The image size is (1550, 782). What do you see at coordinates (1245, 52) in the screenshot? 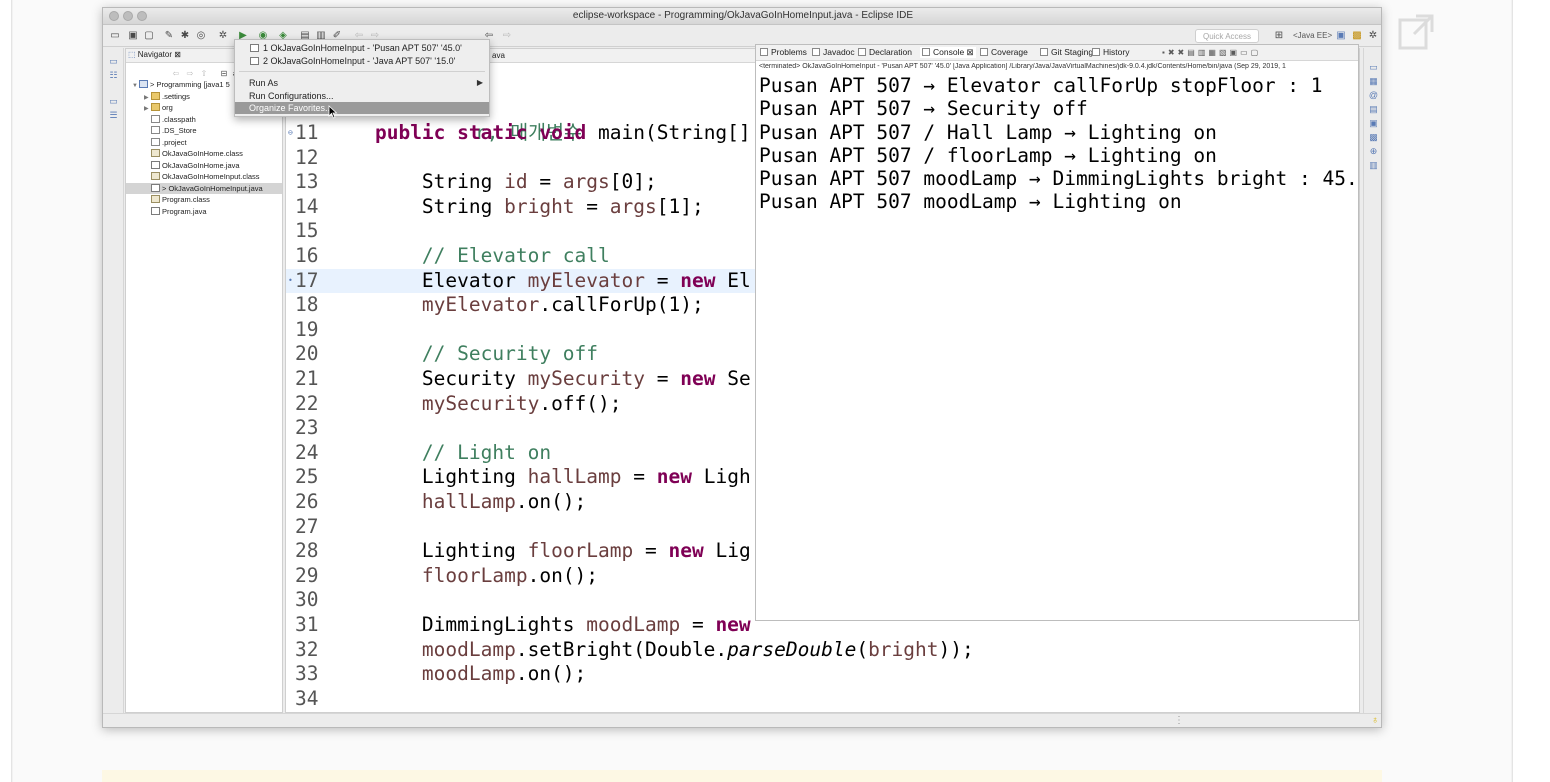
I see `open-console-icon: ▭` at bounding box center [1245, 52].